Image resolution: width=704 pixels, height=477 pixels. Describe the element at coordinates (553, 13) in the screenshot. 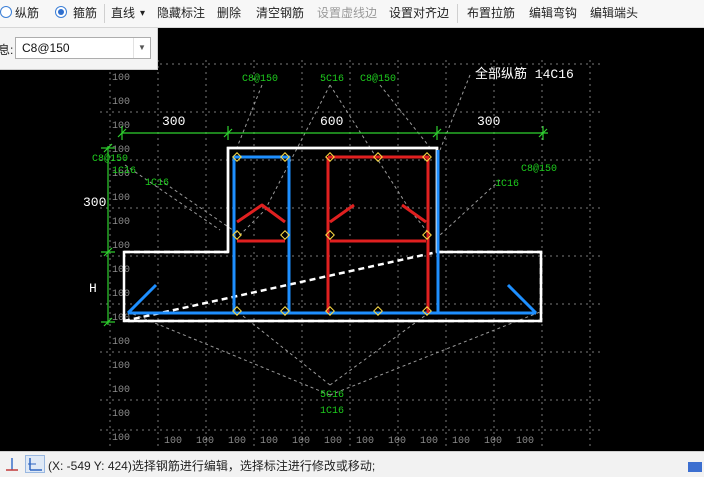

I see `edit-hook-button: 编辑弯钩` at that location.